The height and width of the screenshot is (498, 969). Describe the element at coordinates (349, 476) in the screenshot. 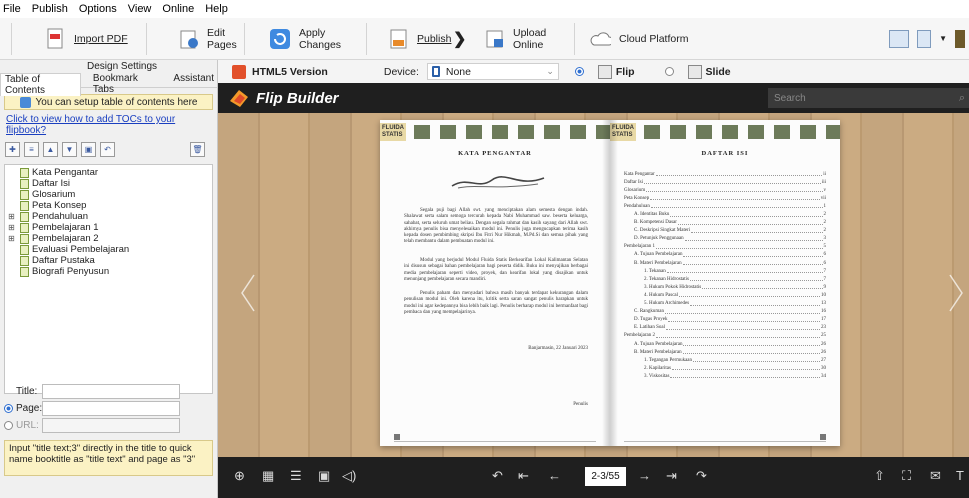

I see `sound-icon: ◁)` at that location.